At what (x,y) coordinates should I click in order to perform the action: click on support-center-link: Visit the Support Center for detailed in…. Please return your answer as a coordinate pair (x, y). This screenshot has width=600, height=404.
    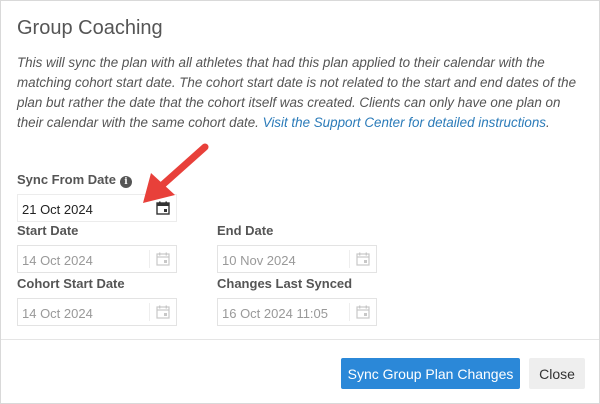
    Looking at the image, I should click on (404, 122).